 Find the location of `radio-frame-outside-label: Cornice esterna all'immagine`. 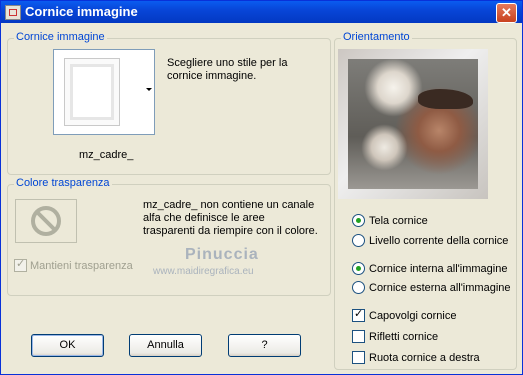

radio-frame-outside-label: Cornice esterna all'immagine is located at coordinates (440, 288).